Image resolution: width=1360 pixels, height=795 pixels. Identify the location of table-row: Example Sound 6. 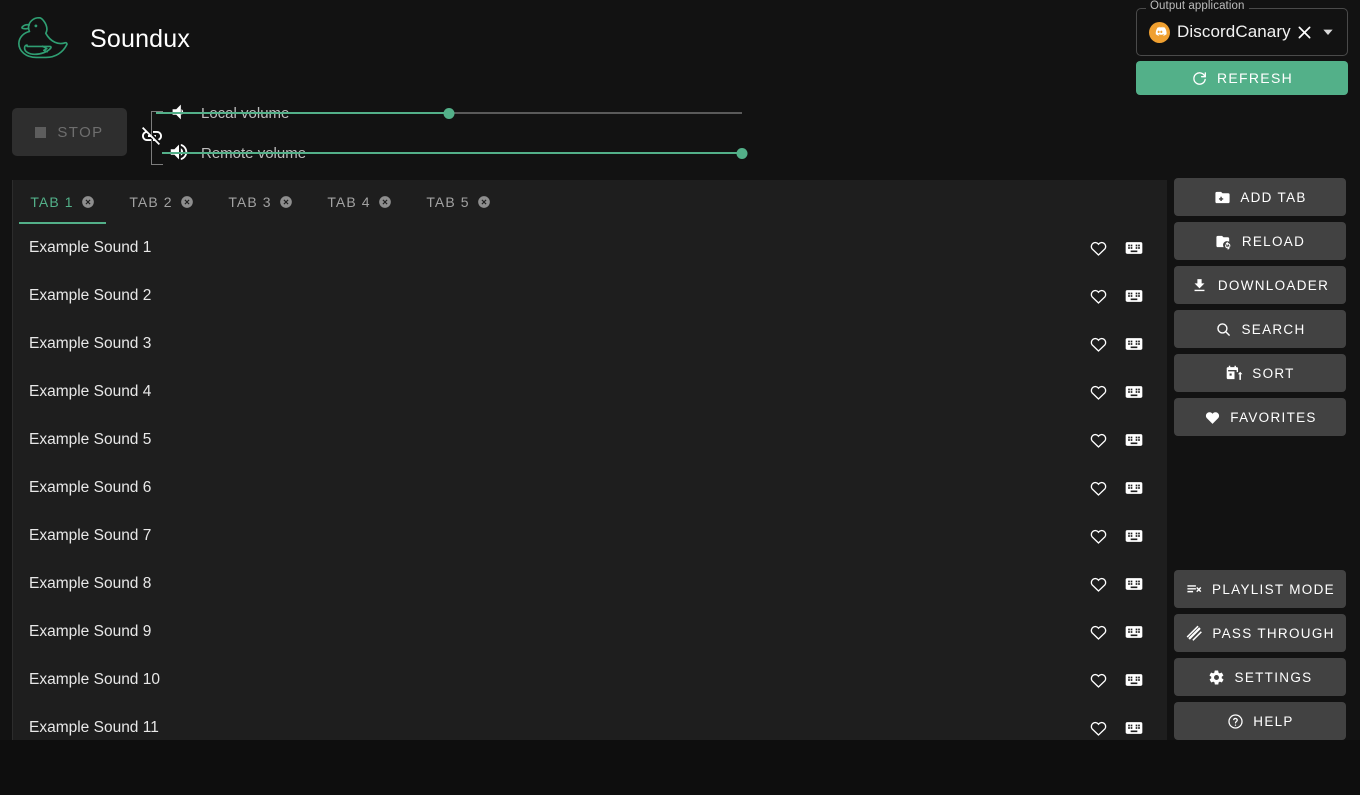
(590, 488).